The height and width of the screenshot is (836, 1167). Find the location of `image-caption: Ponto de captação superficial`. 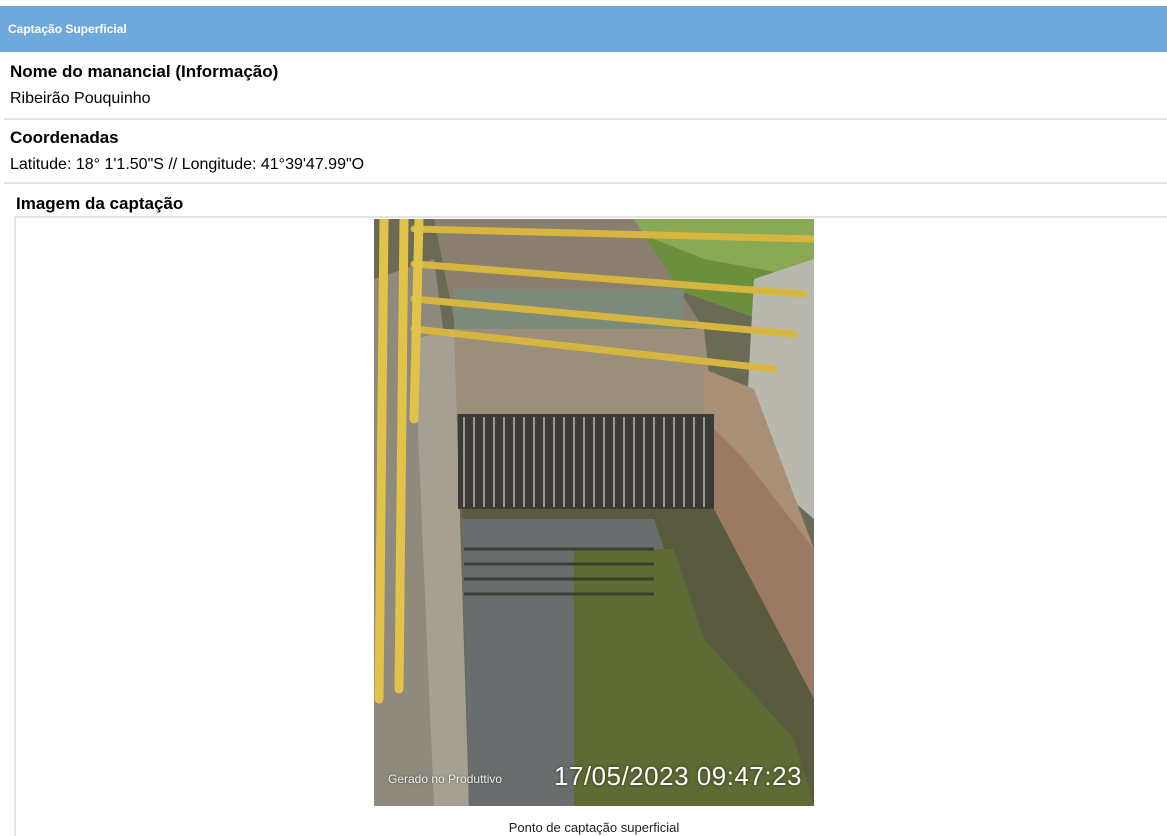

image-caption: Ponto de captação superficial is located at coordinates (594, 827).